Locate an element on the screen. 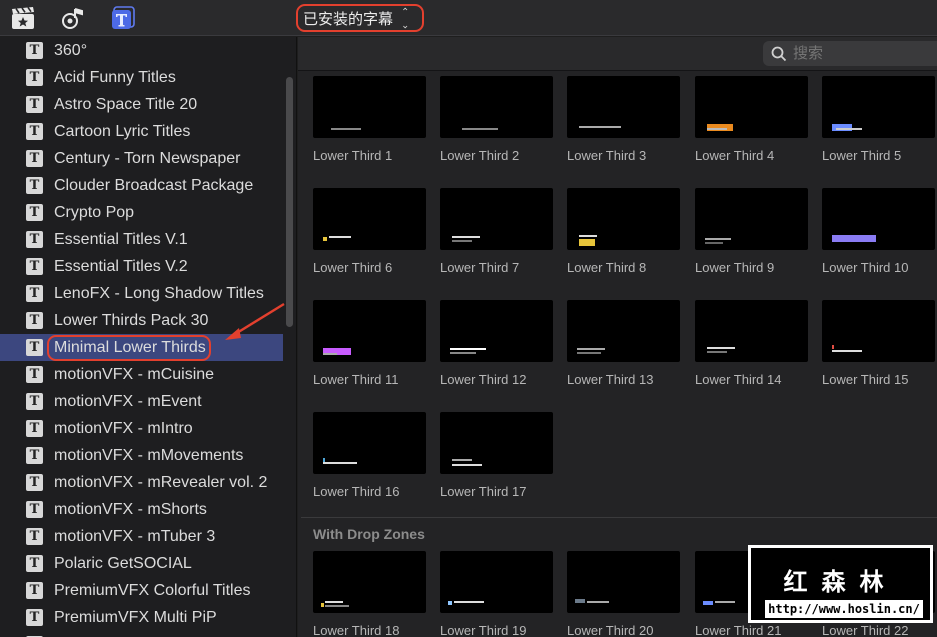 The image size is (937, 637). sidebar-item: T Century - Torn Newspaper is located at coordinates (141, 158).